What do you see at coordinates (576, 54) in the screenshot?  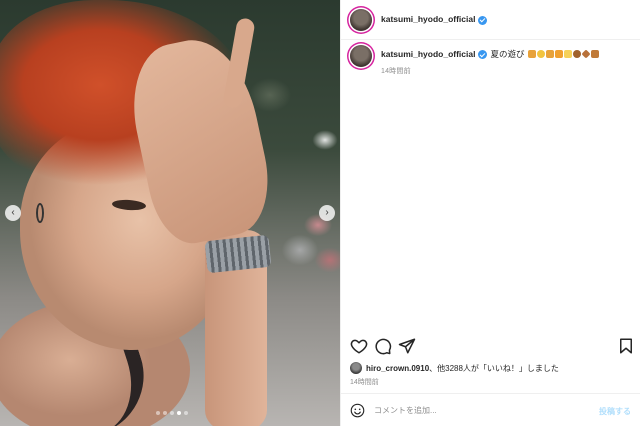 I see `brown-circle-icon` at bounding box center [576, 54].